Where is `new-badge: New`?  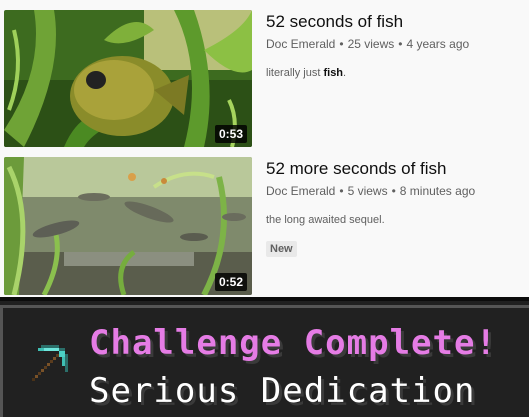
new-badge: New is located at coordinates (281, 249).